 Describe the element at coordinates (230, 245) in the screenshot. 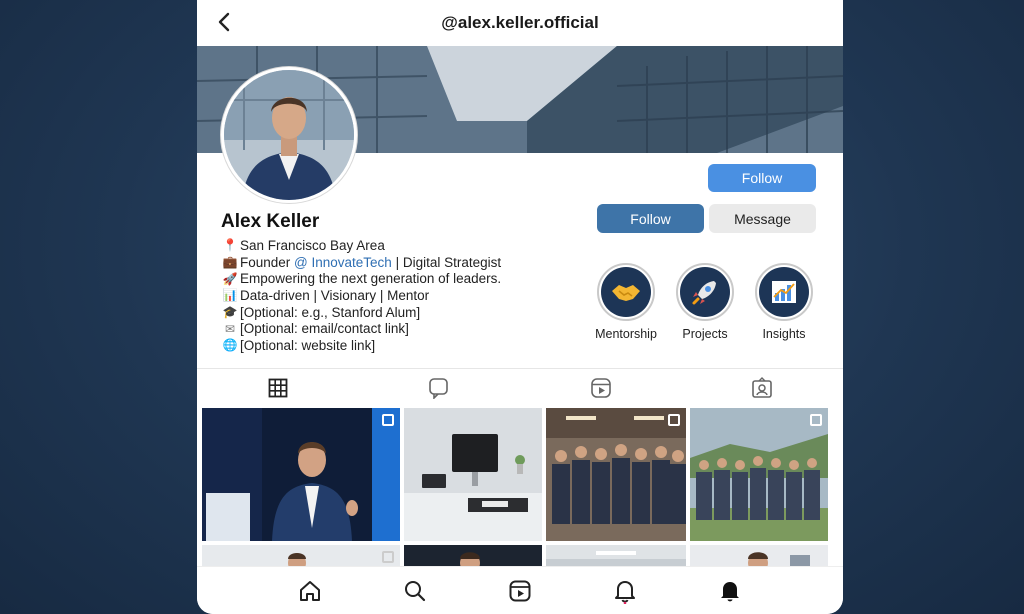

I see `pin-icon: 📍` at that location.